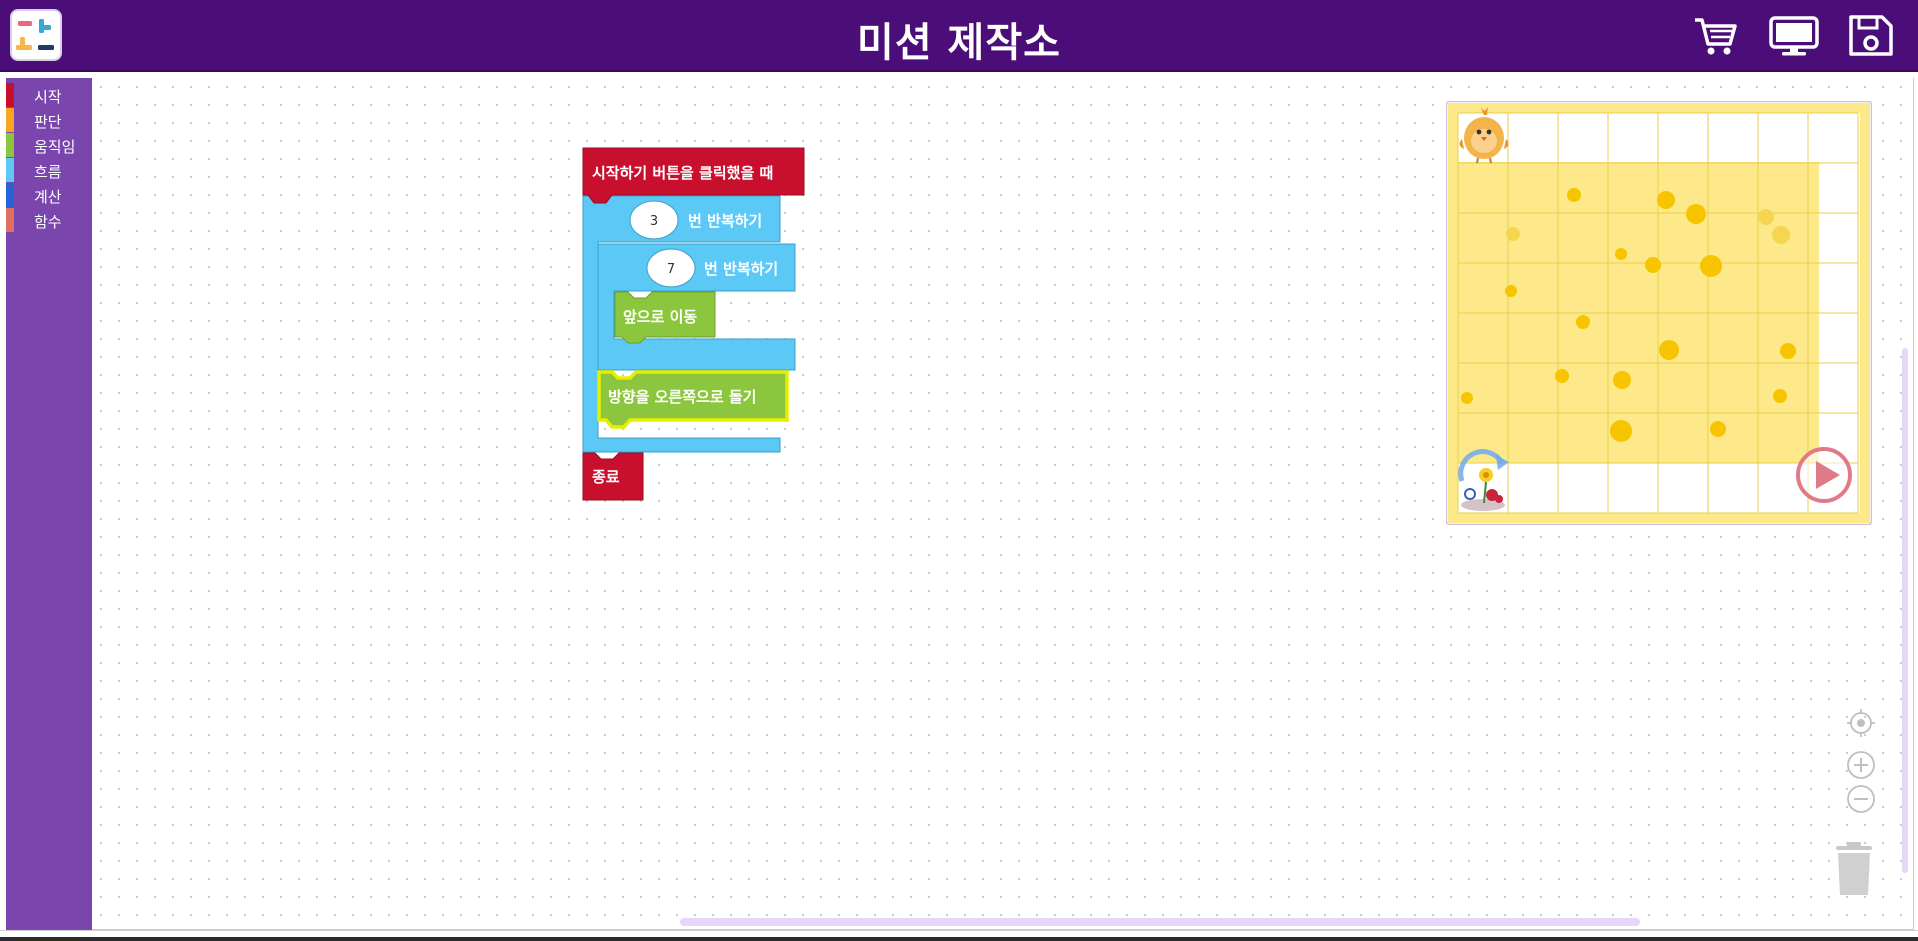 The width and height of the screenshot is (1918, 941). Describe the element at coordinates (1659, 313) in the screenshot. I see `stage-map` at that location.